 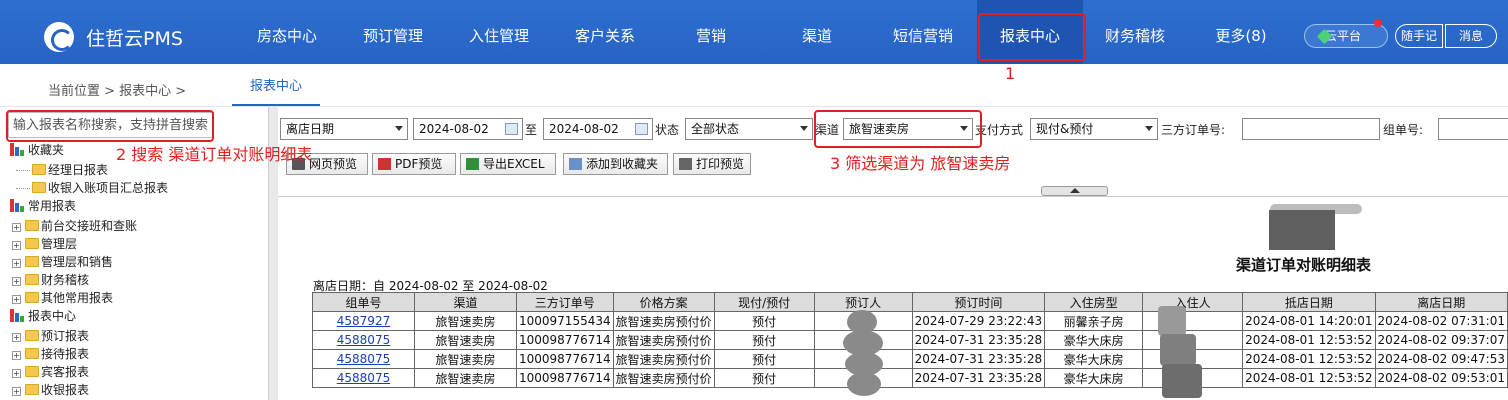 What do you see at coordinates (1304, 265) in the screenshot?
I see `report-title: 渠道订单对账明细表` at bounding box center [1304, 265].